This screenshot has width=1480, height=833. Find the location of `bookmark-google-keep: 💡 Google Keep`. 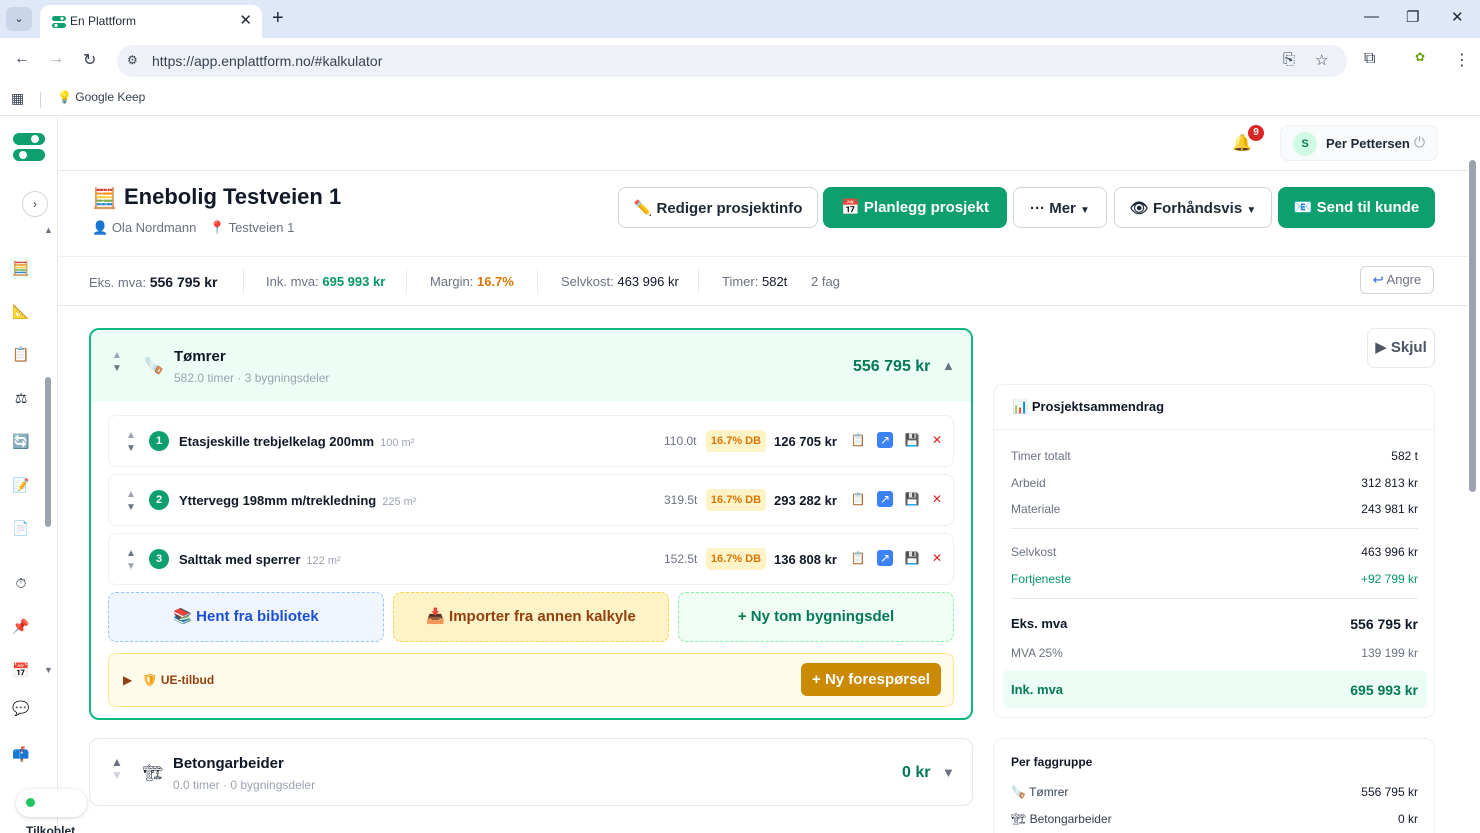

bookmark-google-keep: 💡 Google Keep is located at coordinates (101, 97).